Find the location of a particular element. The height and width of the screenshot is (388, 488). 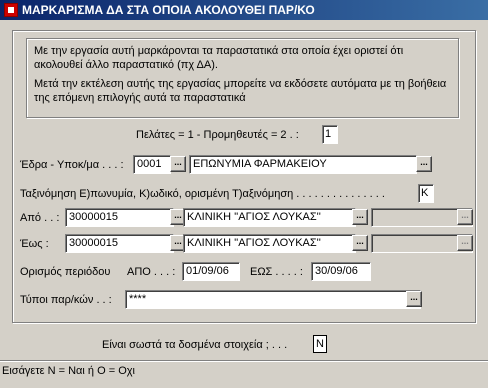

from-name-input: ΚΛΙΝΙΚΗ ''ΑΓΙΟΣ ΛΟΥΚΑΣ'' is located at coordinates (269, 217).